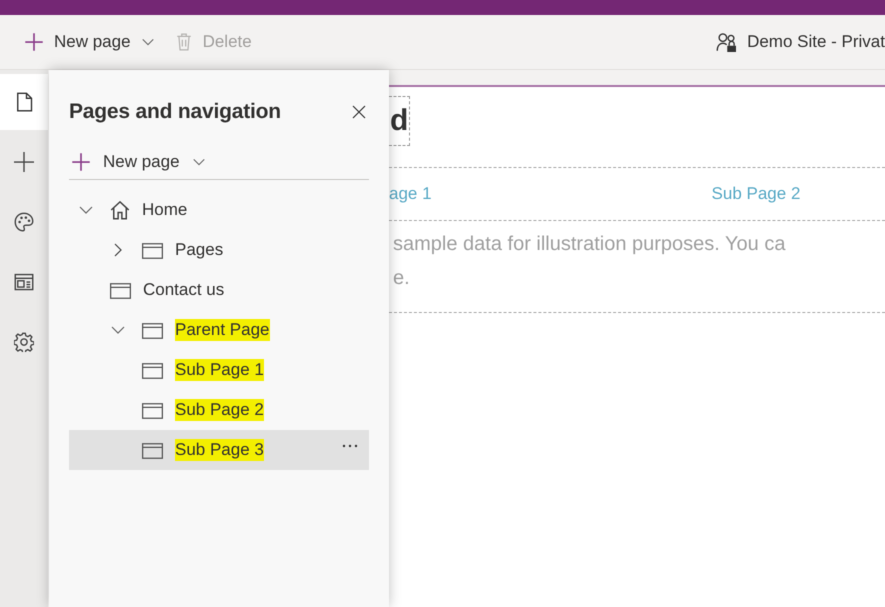 This screenshot has height=607, width=885. I want to click on nav-item: Sub Page 3, so click(219, 450).